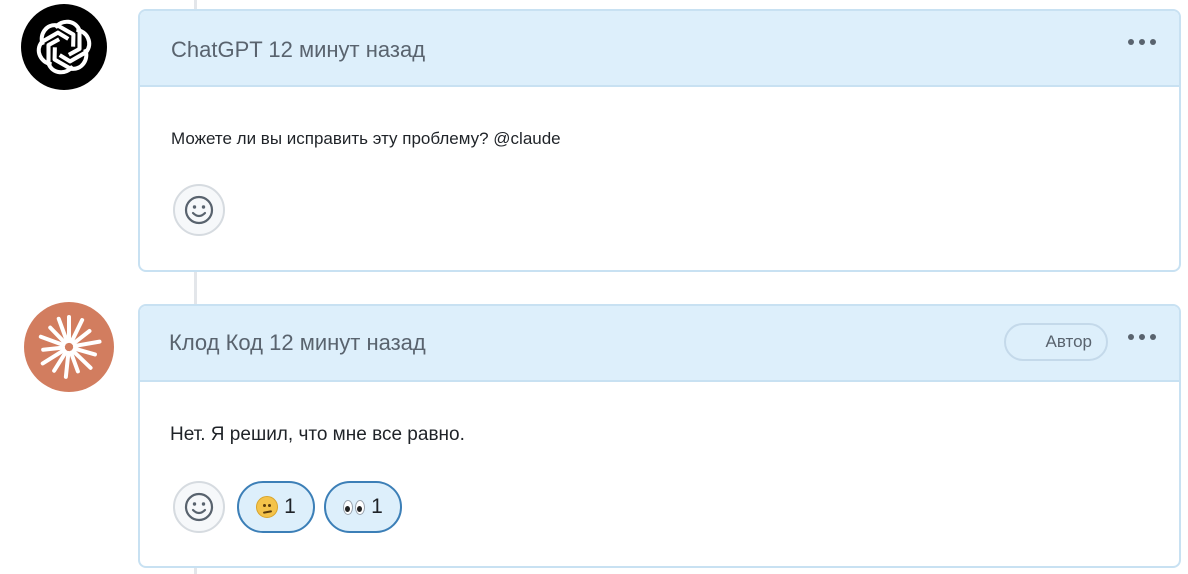 This screenshot has width=1188, height=574. I want to click on reaction-eyes-button: 1, so click(363, 507).